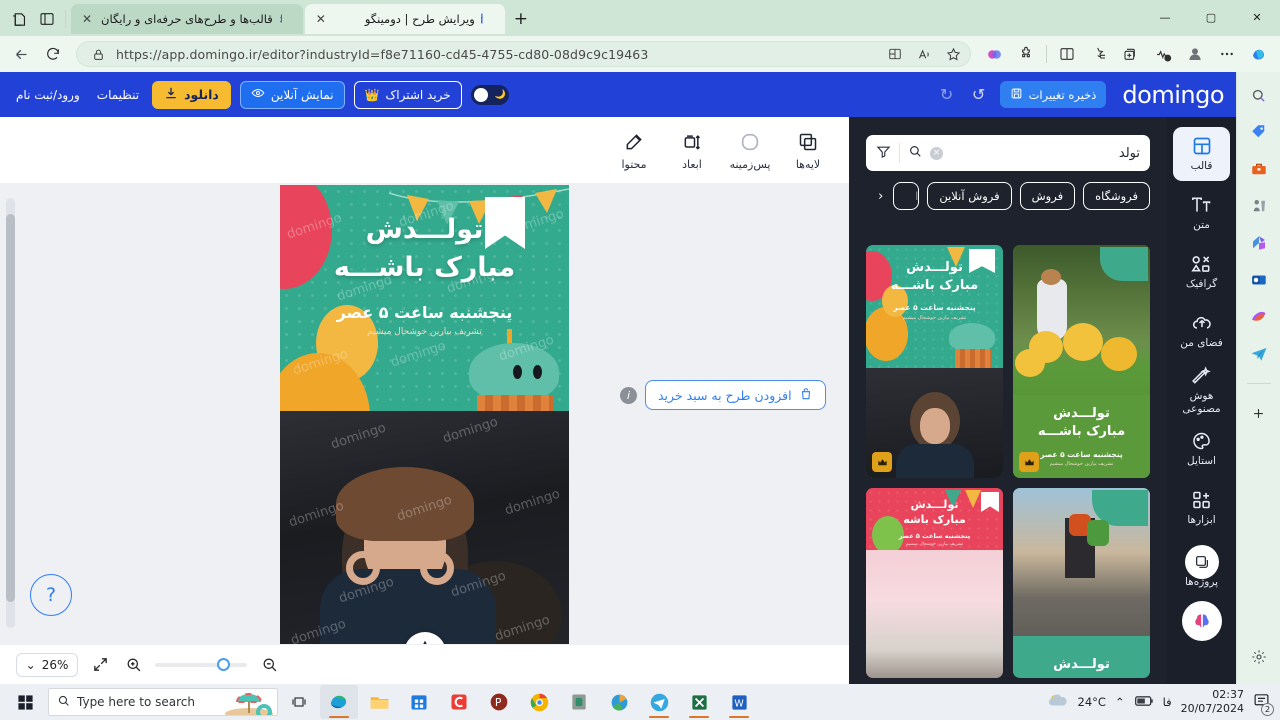 This screenshot has height=720, width=1280. What do you see at coordinates (424, 332) in the screenshot?
I see `design-note: تشریف بیارین خوشحال میشیم` at bounding box center [424, 332].